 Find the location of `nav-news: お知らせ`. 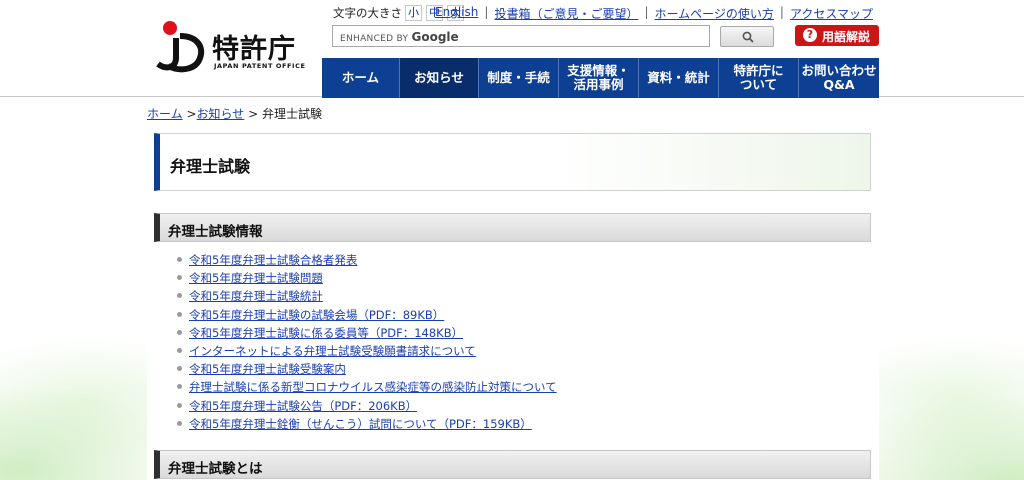

nav-news: お知らせ is located at coordinates (439, 78).